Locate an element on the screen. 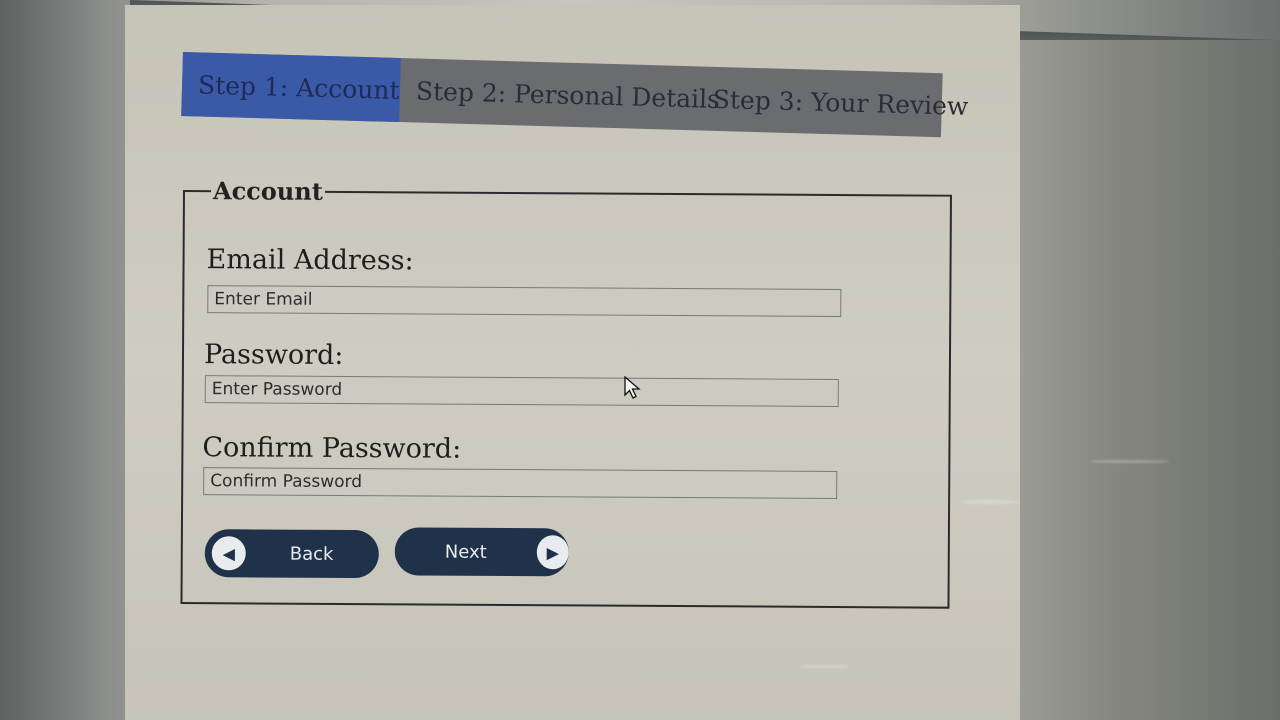 This screenshot has height=720, width=1280. confirm-password-label: Confirm Password: is located at coordinates (332, 448).